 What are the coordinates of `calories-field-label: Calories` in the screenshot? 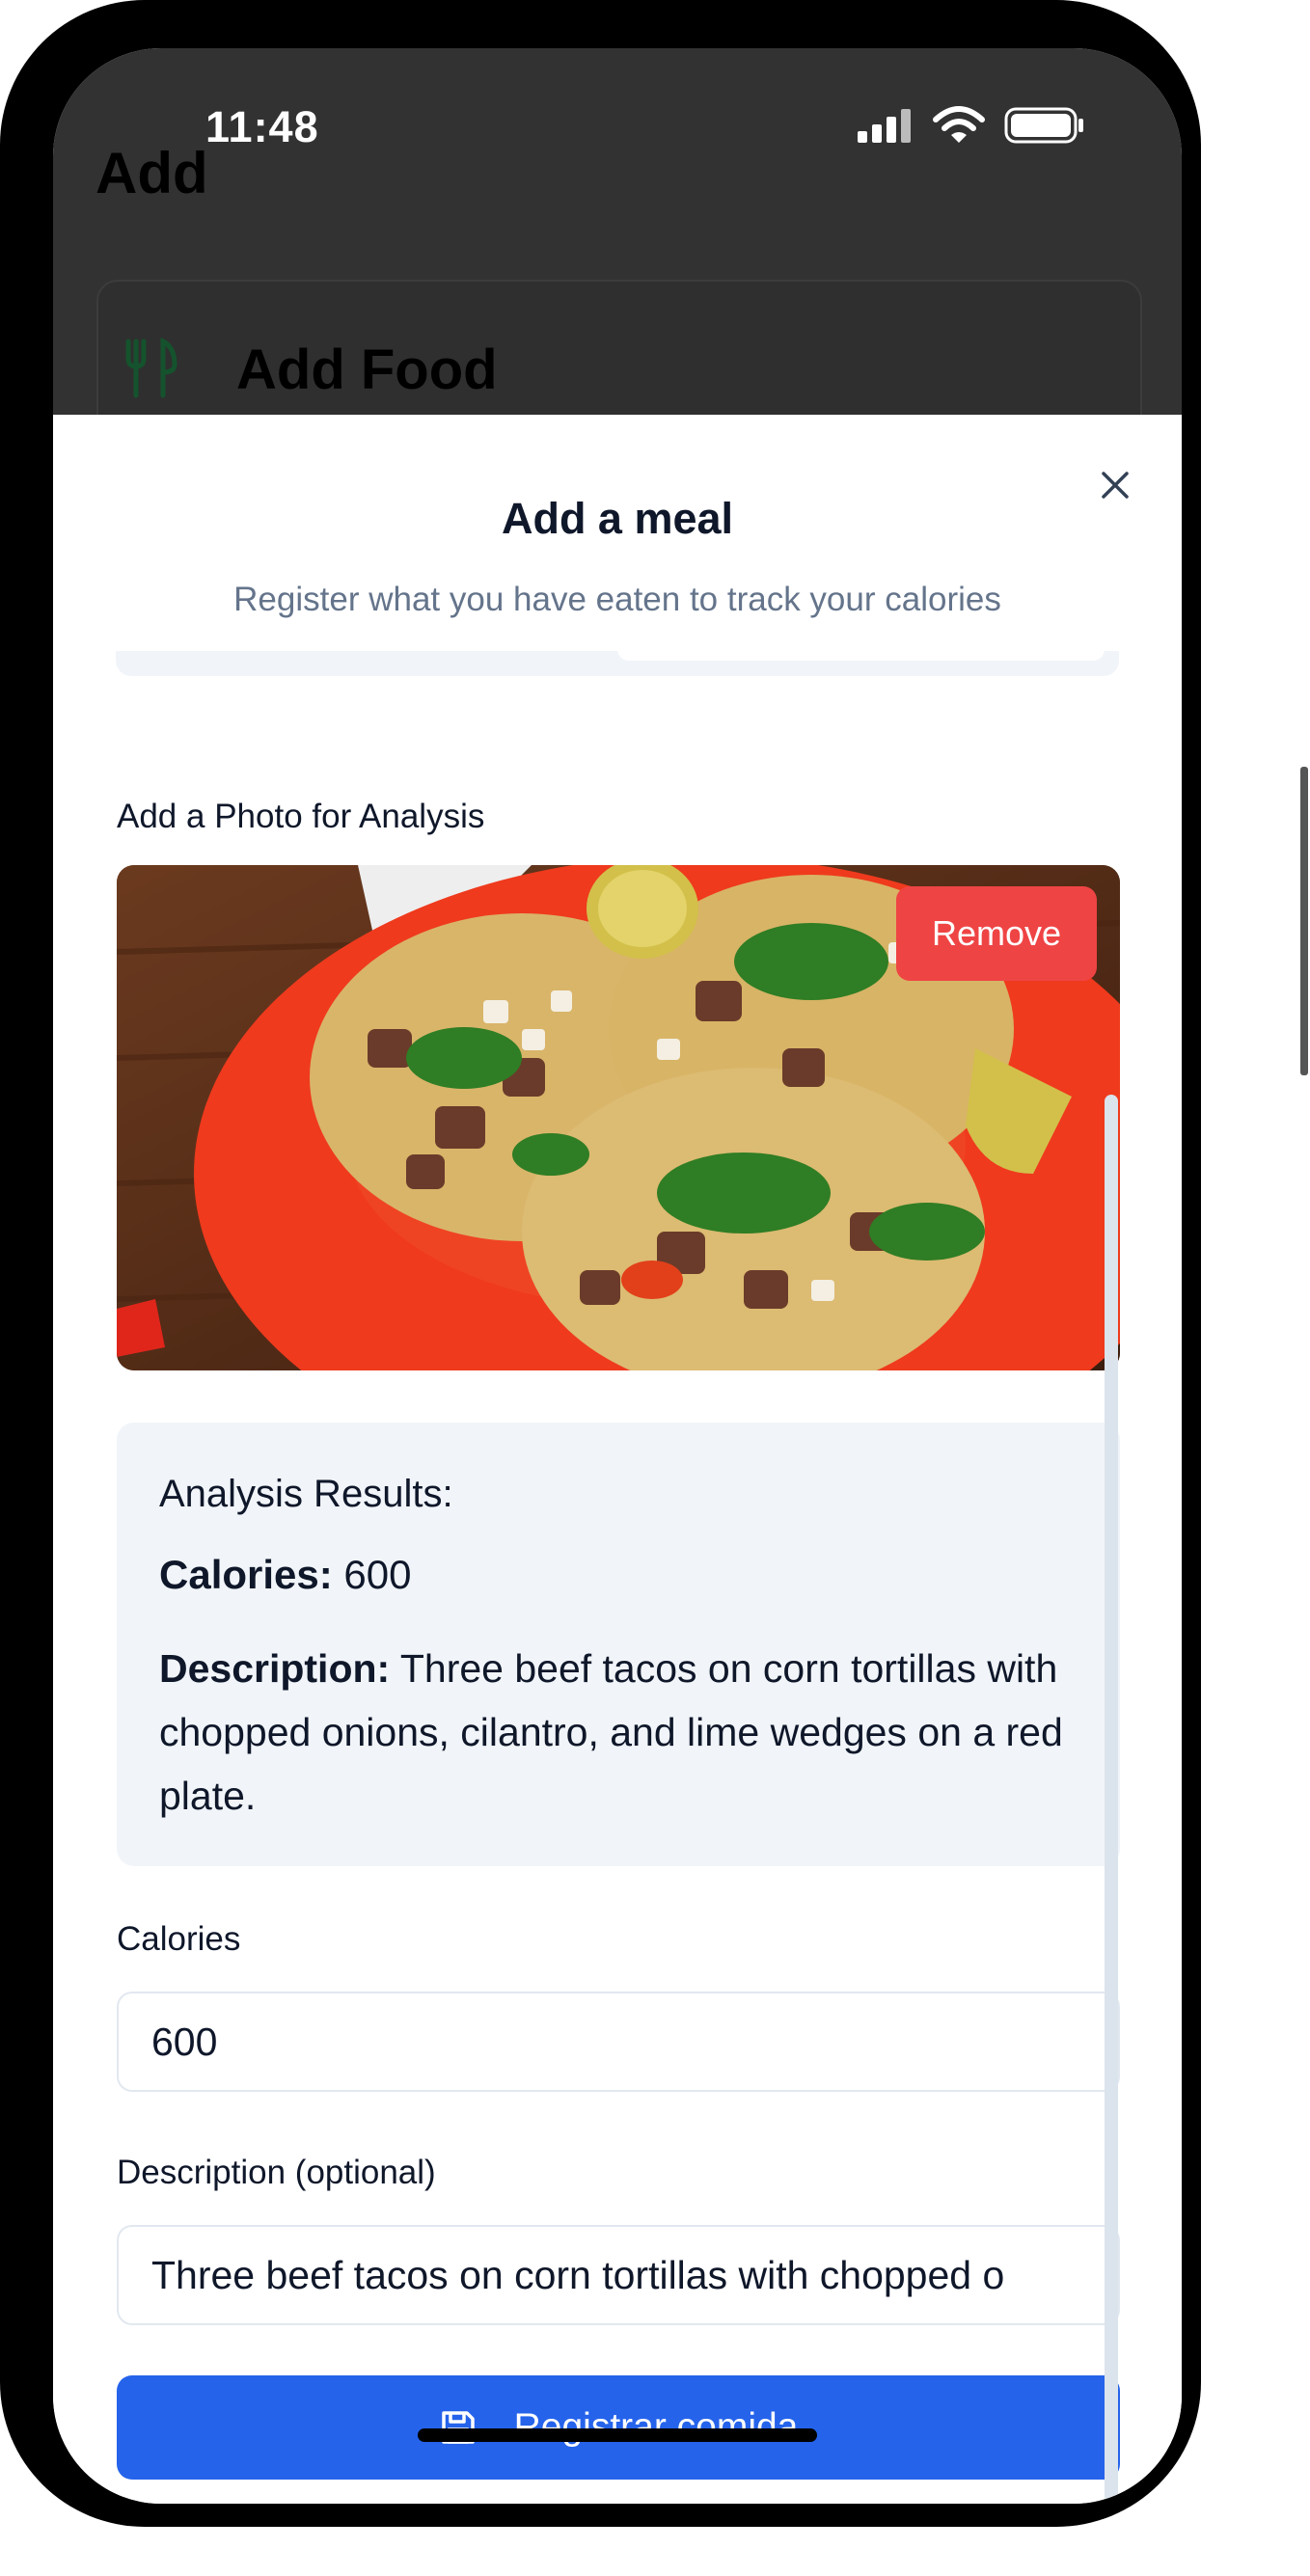 It's located at (179, 1939).